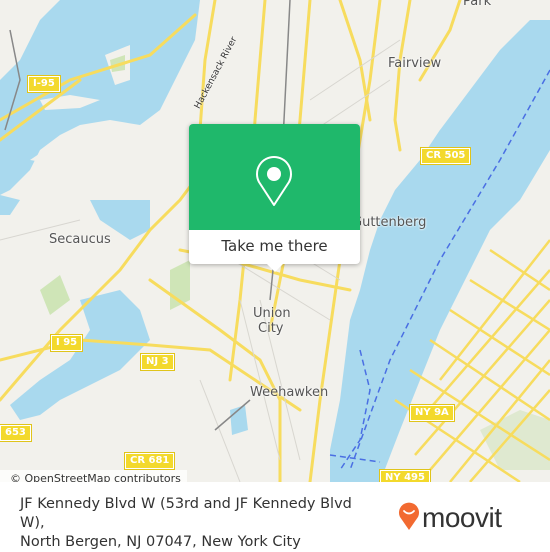 Image resolution: width=550 pixels, height=552 pixels. I want to click on place-label-union: Union, so click(272, 313).